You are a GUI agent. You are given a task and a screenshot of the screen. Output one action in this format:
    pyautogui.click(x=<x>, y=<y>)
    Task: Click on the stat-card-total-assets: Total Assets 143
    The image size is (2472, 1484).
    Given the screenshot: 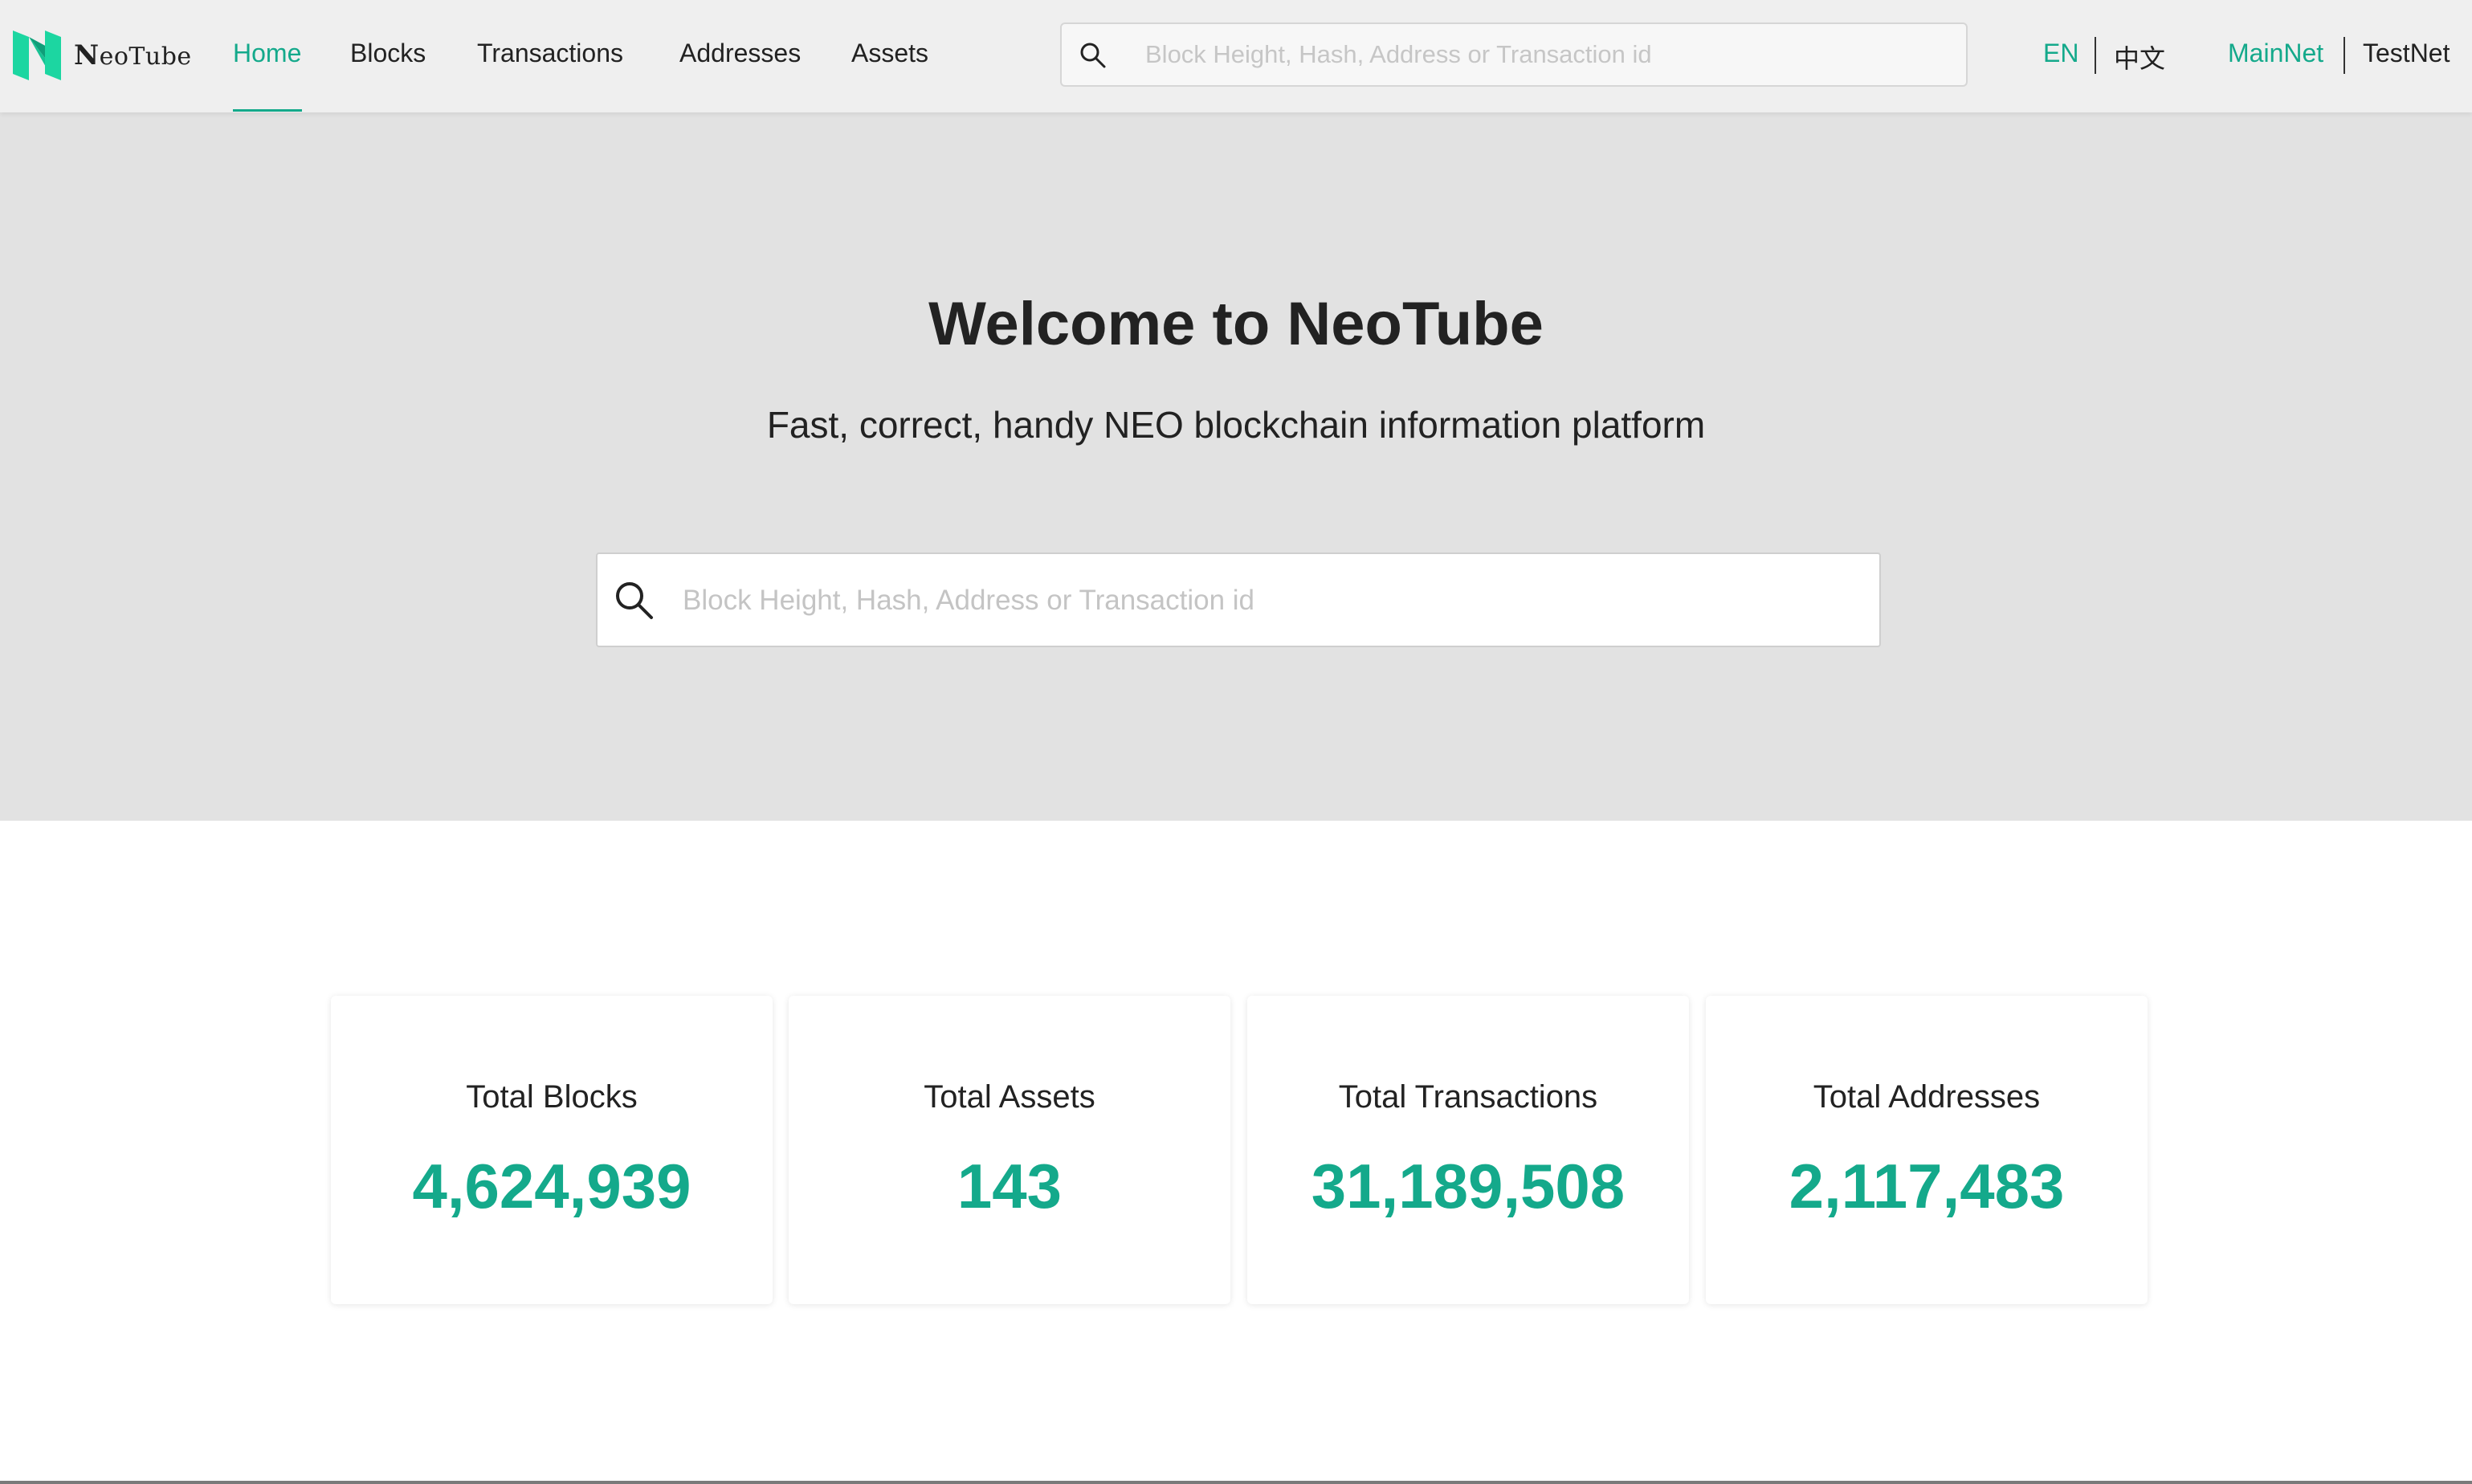 What is the action you would take?
    pyautogui.click(x=1009, y=1150)
    